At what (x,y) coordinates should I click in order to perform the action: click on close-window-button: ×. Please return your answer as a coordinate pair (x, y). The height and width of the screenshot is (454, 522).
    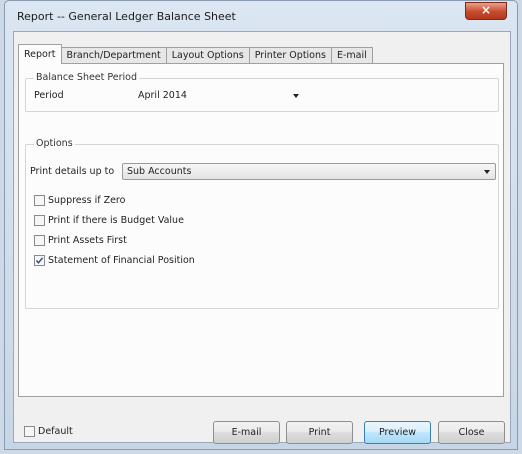
    Looking at the image, I should click on (486, 11).